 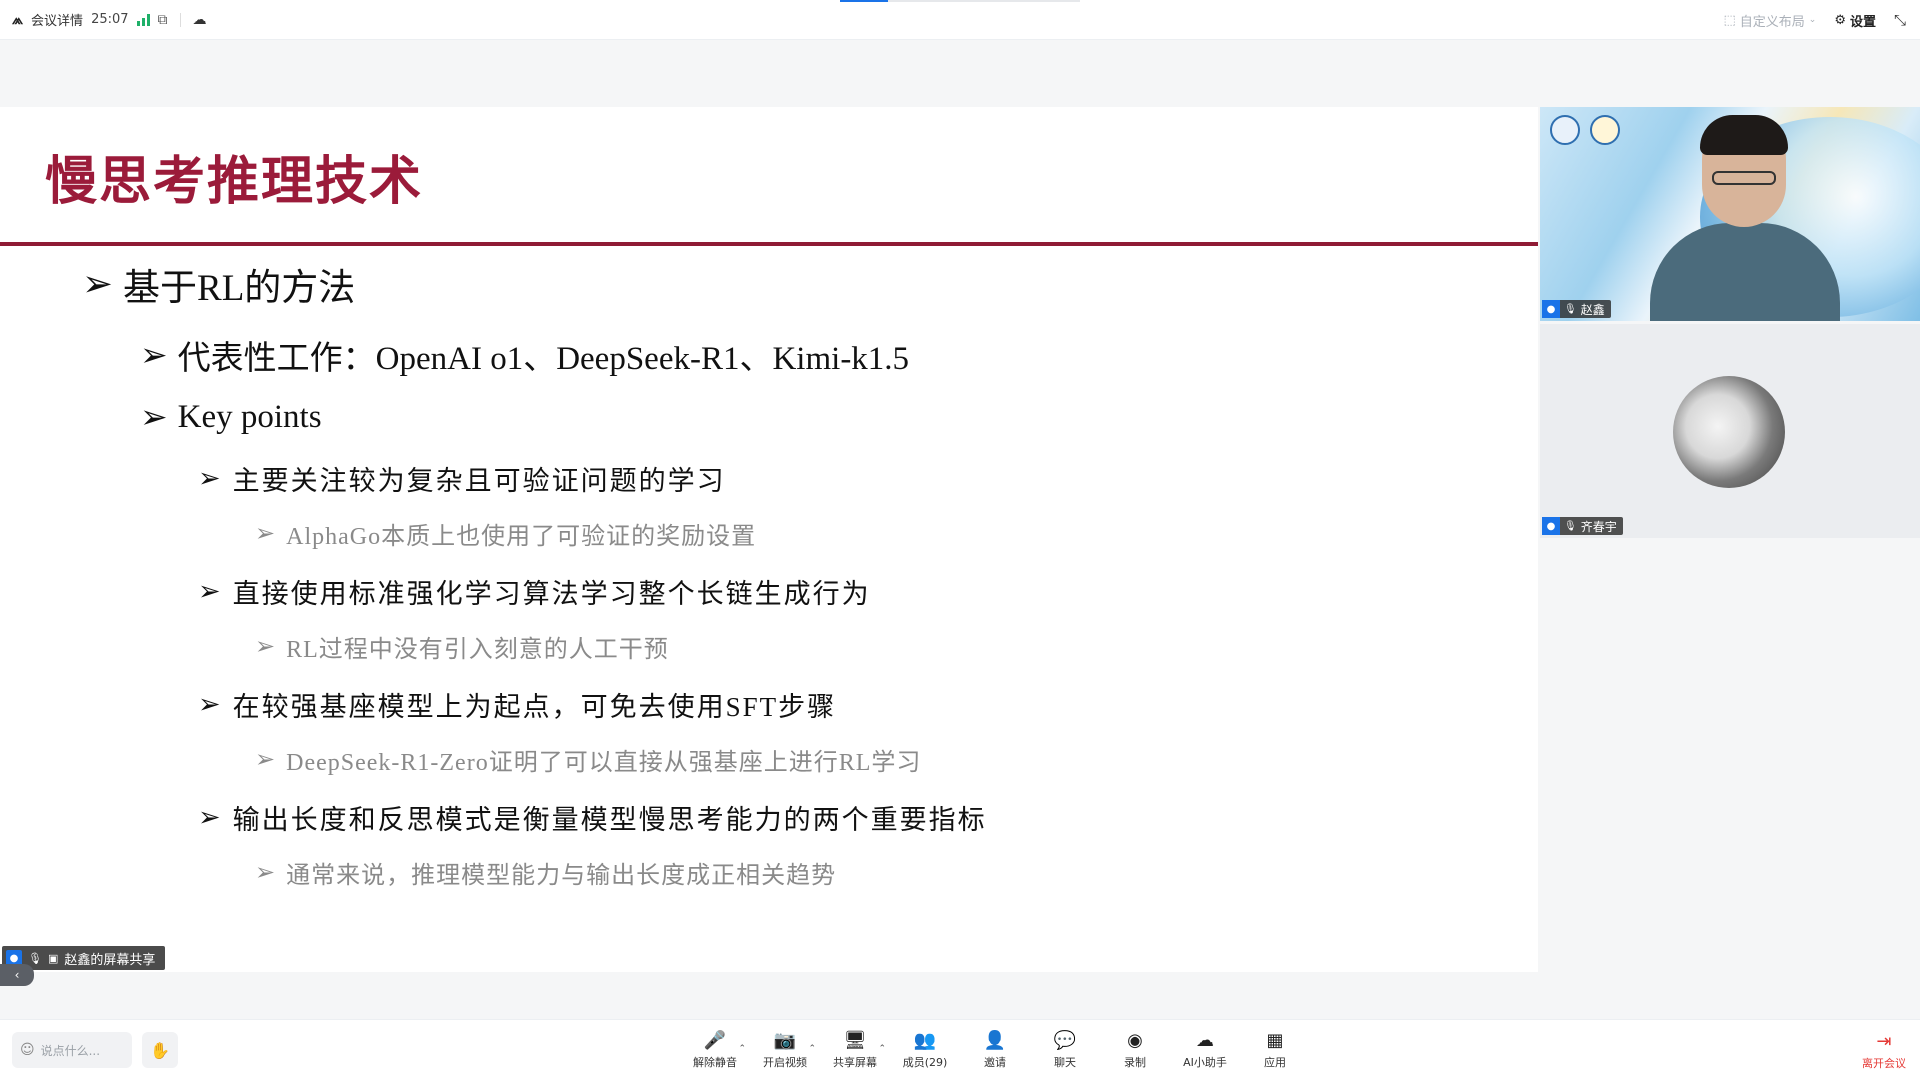 I want to click on bullet-text: 通常来说，推理模型能力与输出长度成正相关趋势, so click(x=561, y=876).